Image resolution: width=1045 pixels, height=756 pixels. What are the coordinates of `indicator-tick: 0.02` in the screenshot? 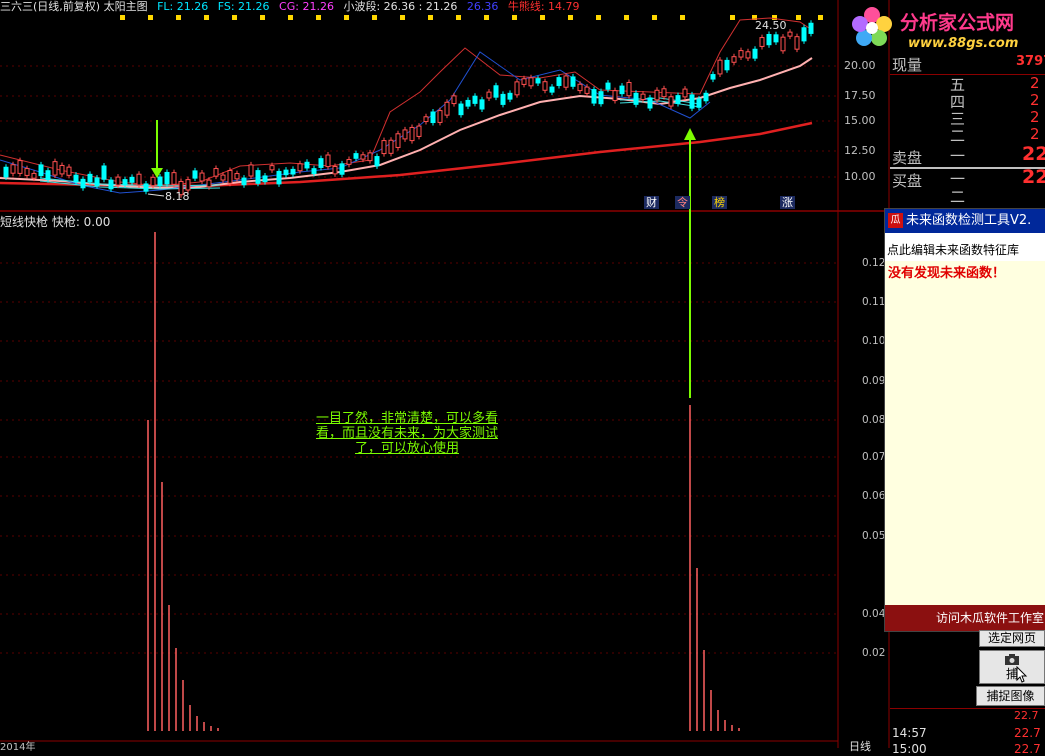 It's located at (874, 653).